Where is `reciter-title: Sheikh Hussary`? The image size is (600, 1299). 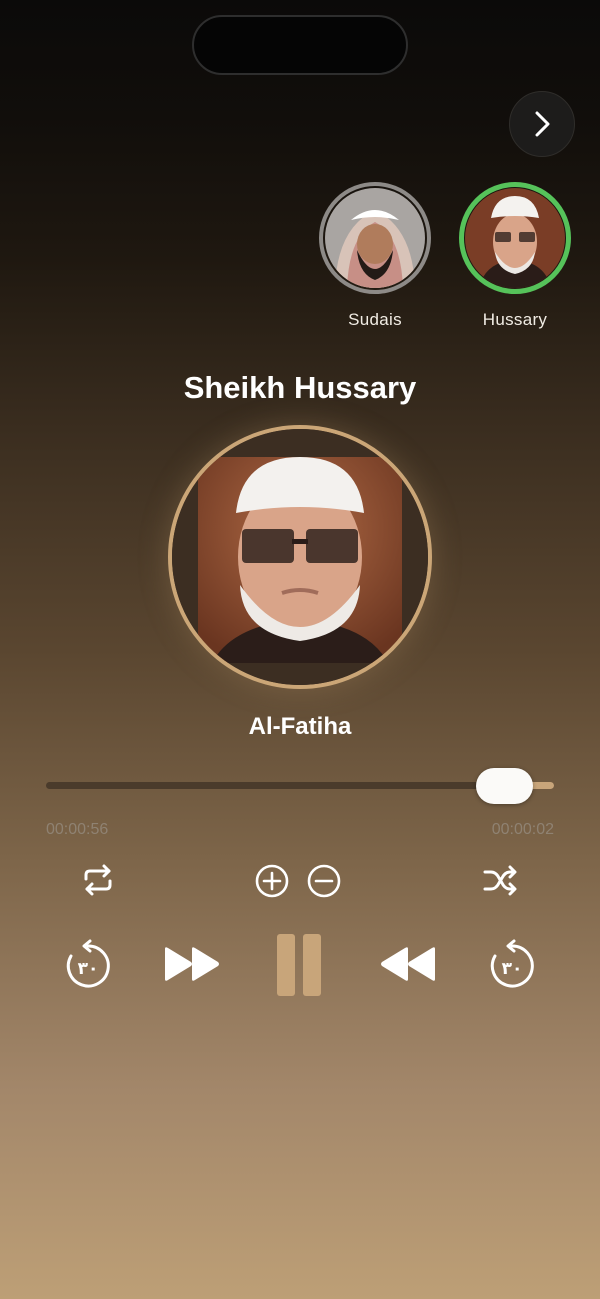 reciter-title: Sheikh Hussary is located at coordinates (300, 387).